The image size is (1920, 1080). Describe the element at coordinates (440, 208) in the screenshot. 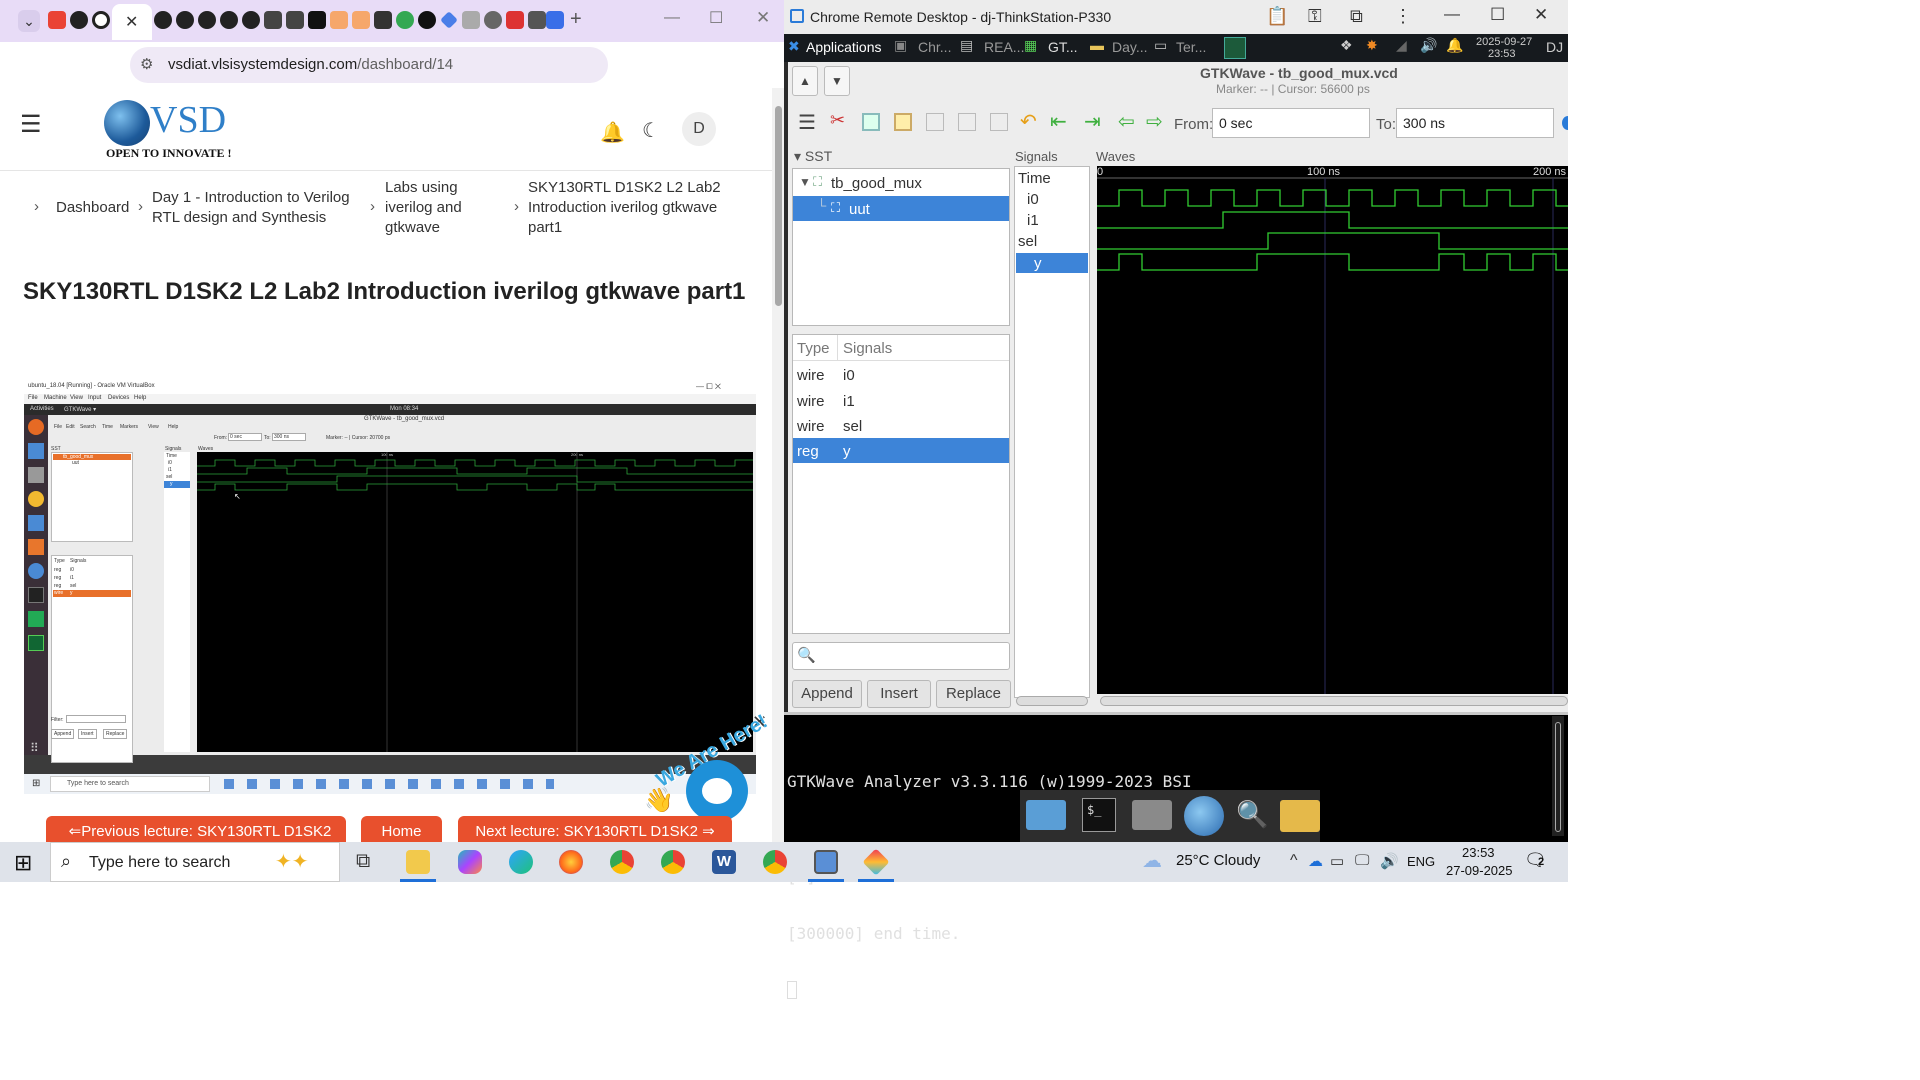

I see `breadcrumb-labs: Labs using iverilog and gtkwave` at that location.